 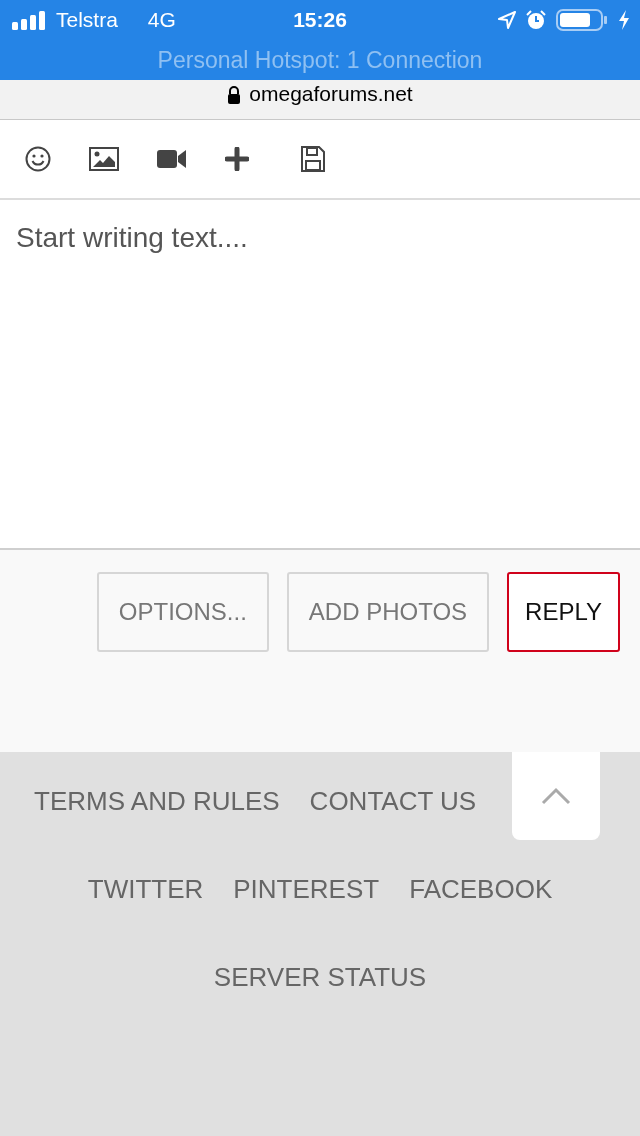 I want to click on footer-link: PINTEREST, so click(x=306, y=889).